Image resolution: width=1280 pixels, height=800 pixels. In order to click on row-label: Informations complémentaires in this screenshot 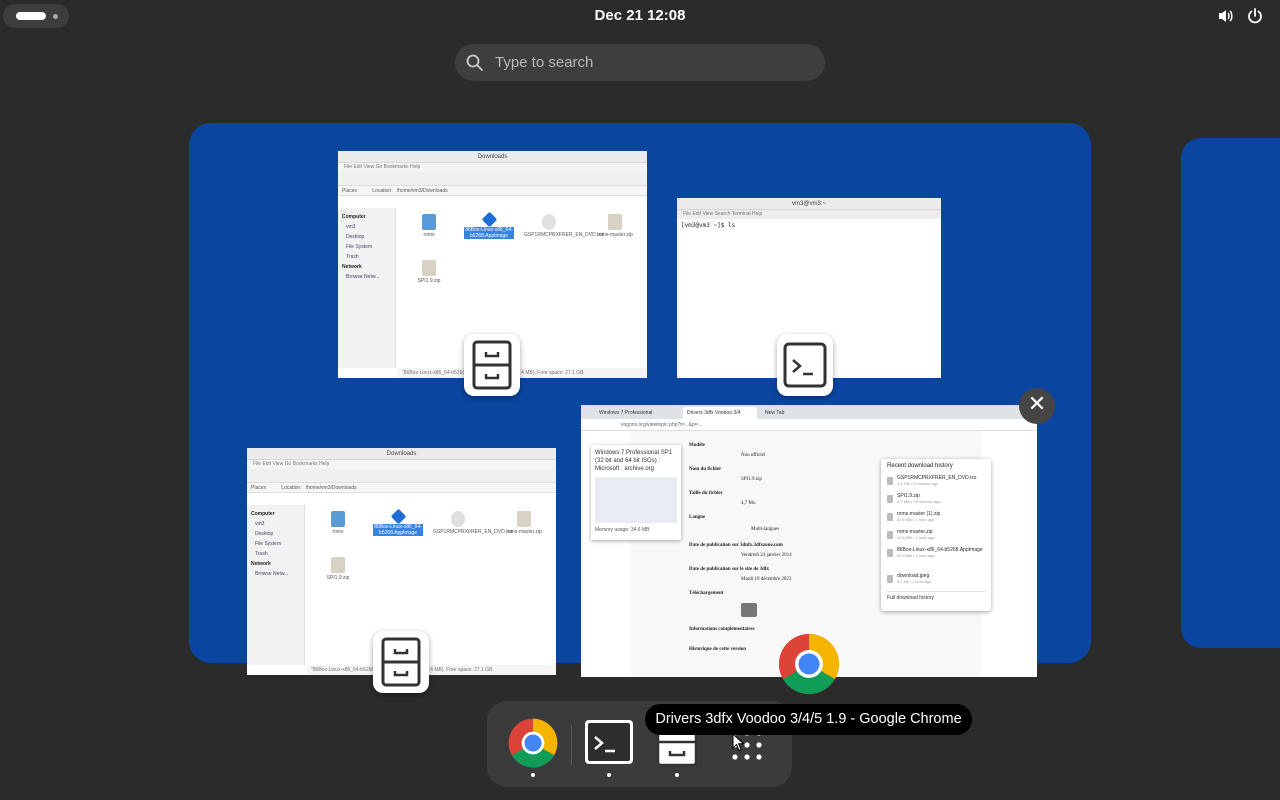, I will do `click(722, 629)`.